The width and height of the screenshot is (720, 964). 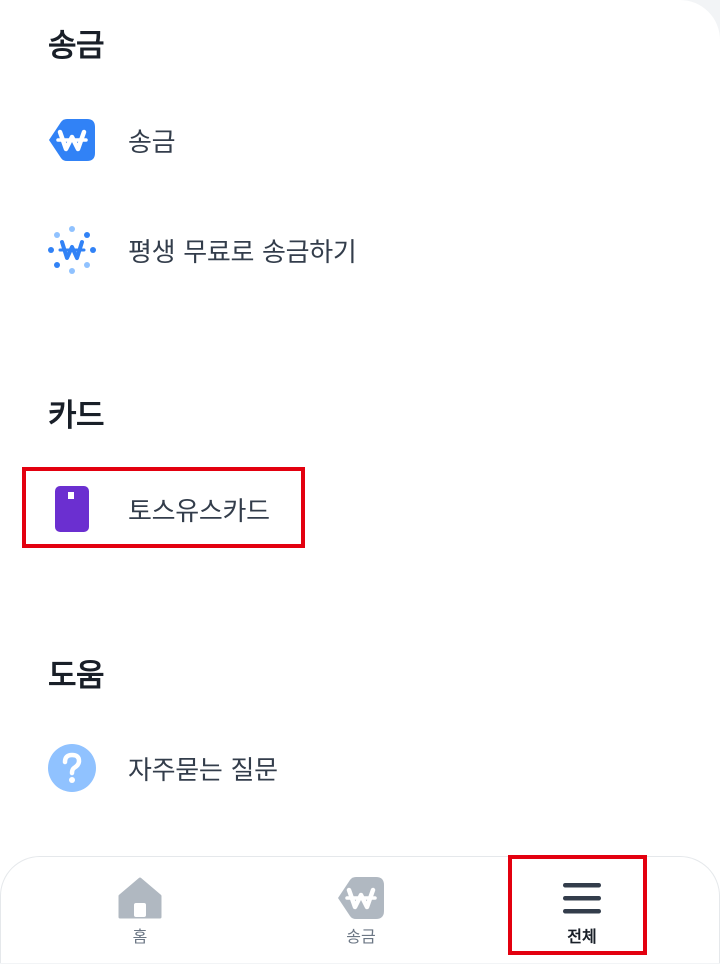 What do you see at coordinates (199, 511) in the screenshot?
I see `menu-item-label: 토스유스카드` at bounding box center [199, 511].